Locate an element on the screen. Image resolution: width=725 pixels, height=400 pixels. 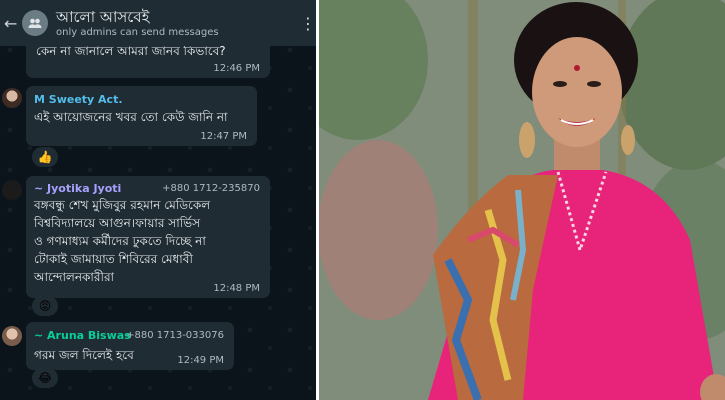
message-time: 12:47 PM is located at coordinates (223, 136).